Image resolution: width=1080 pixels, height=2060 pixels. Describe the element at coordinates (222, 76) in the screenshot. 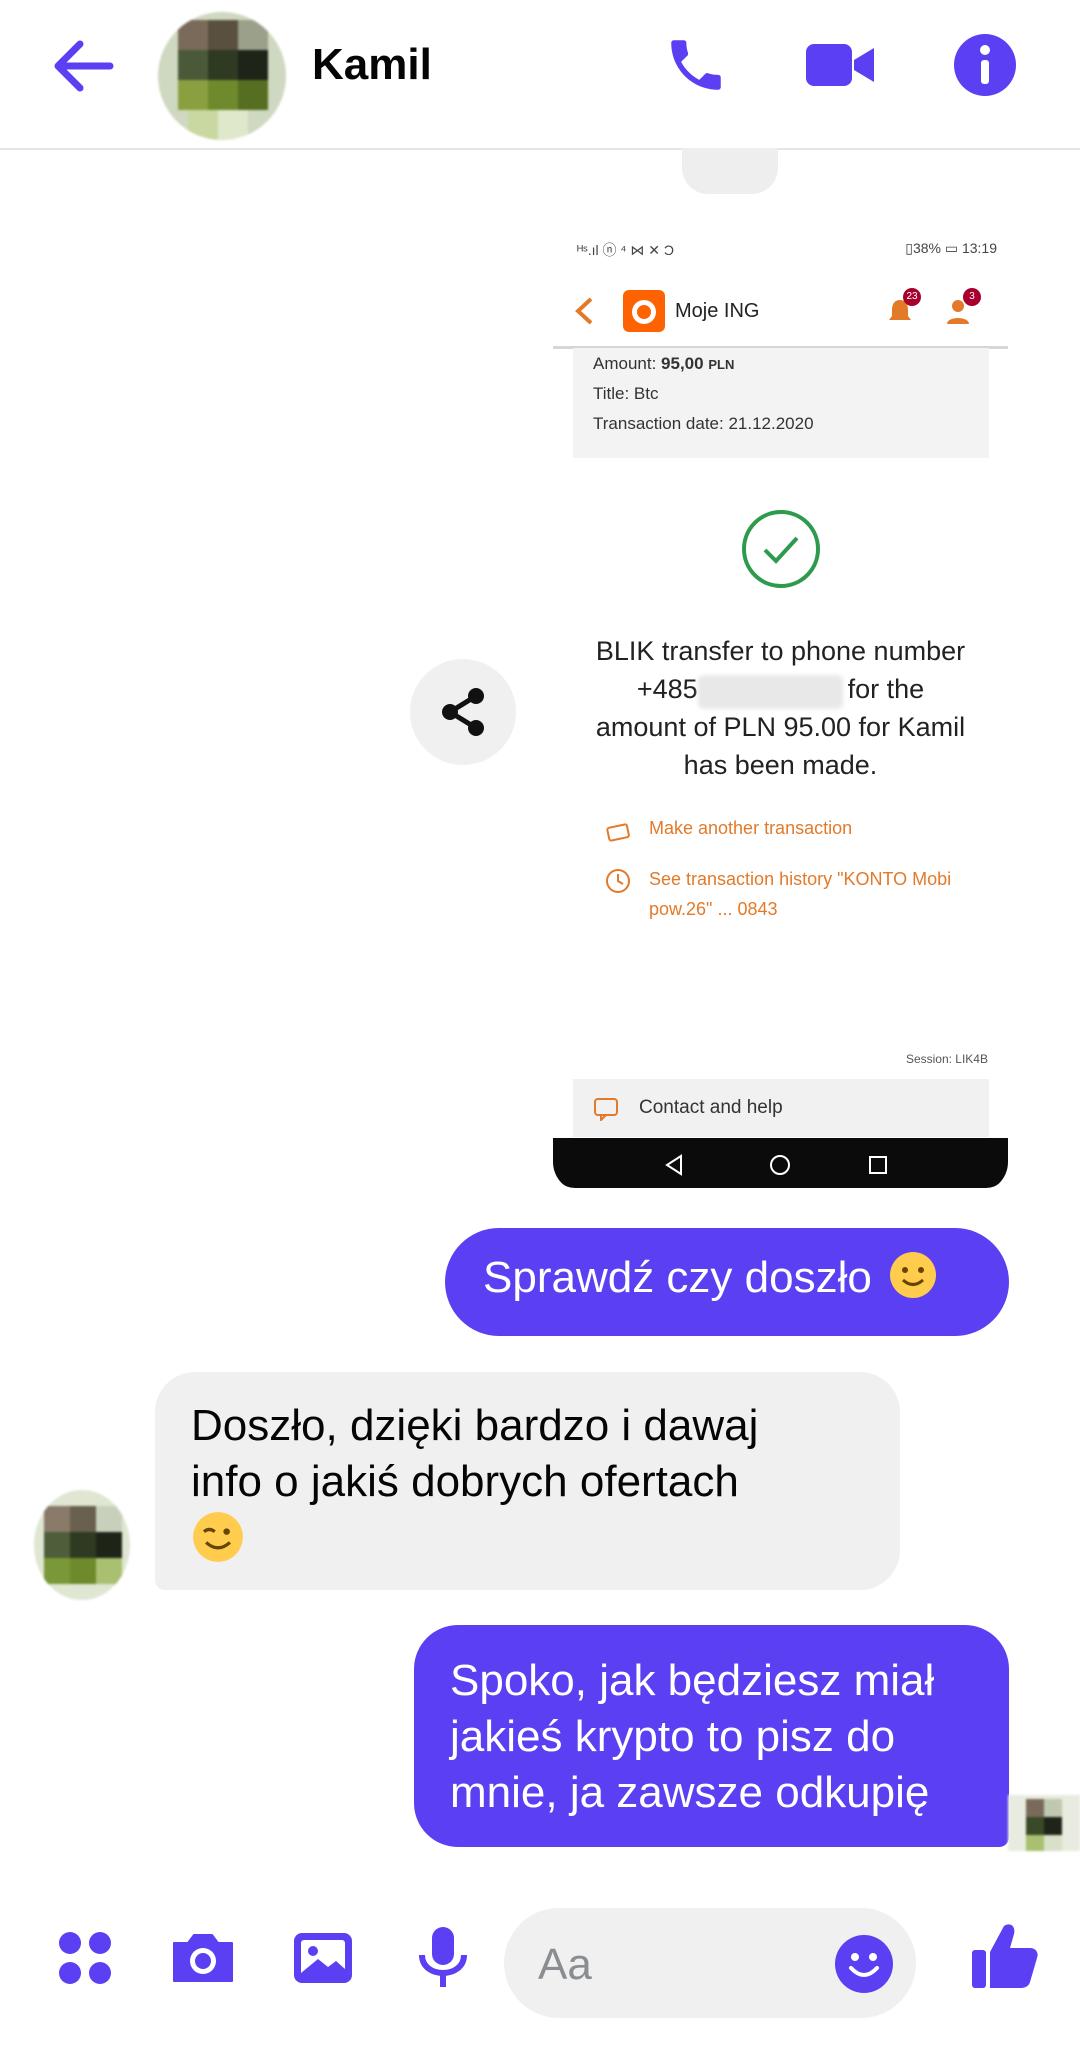

I see `contact-avatar` at that location.